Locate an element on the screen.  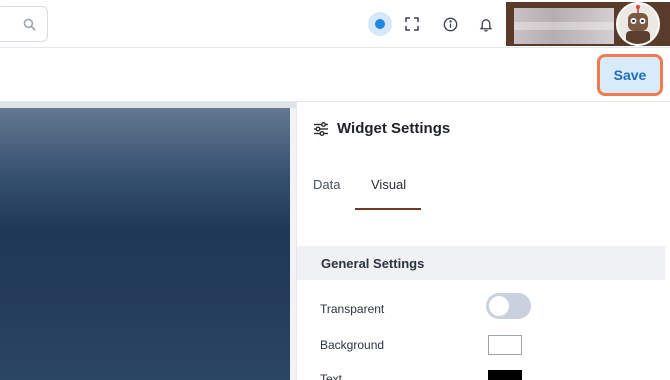
avatar is located at coordinates (638, 24).